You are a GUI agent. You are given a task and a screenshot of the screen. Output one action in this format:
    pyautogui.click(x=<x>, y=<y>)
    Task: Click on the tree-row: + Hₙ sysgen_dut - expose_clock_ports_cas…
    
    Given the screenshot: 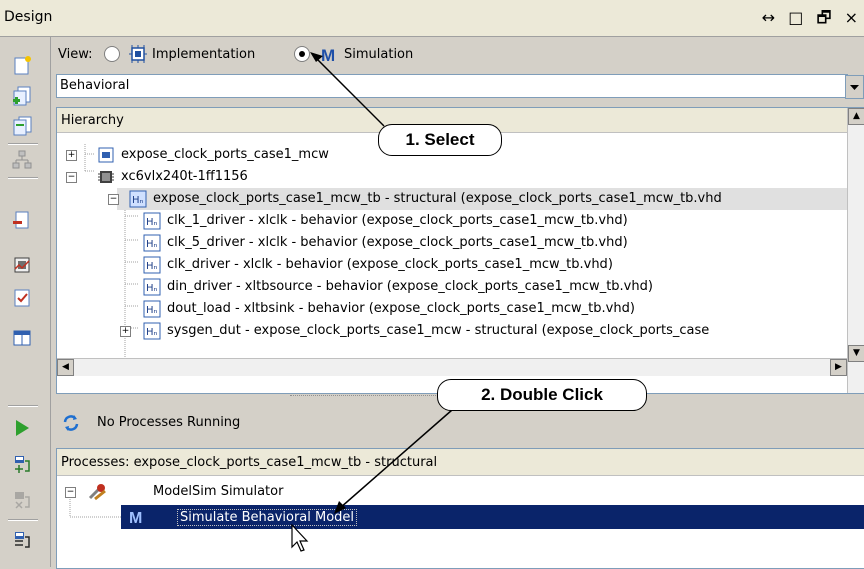 What is the action you would take?
    pyautogui.click(x=452, y=331)
    